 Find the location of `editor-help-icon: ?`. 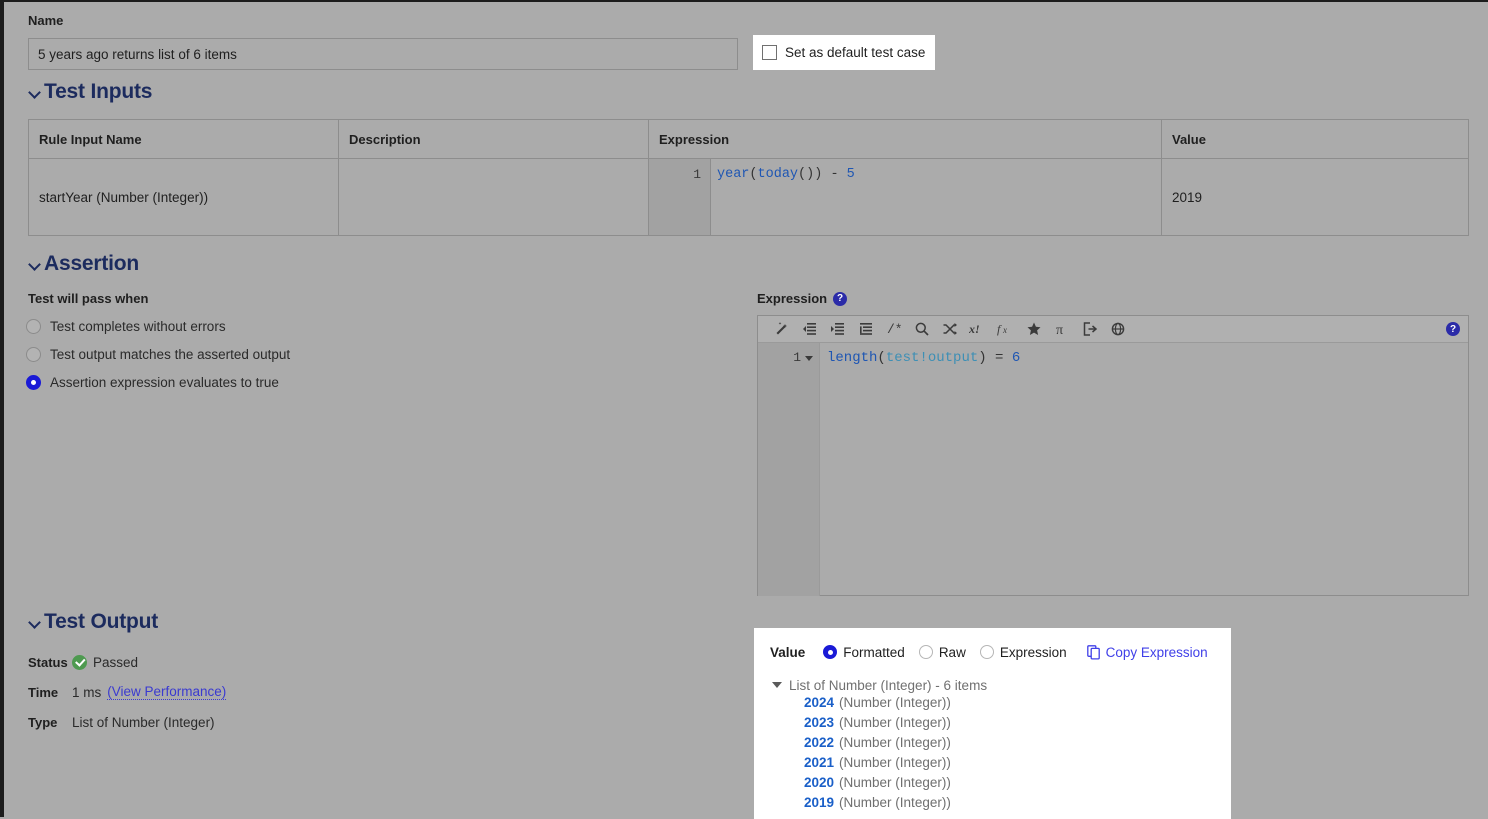

editor-help-icon: ? is located at coordinates (1453, 329).